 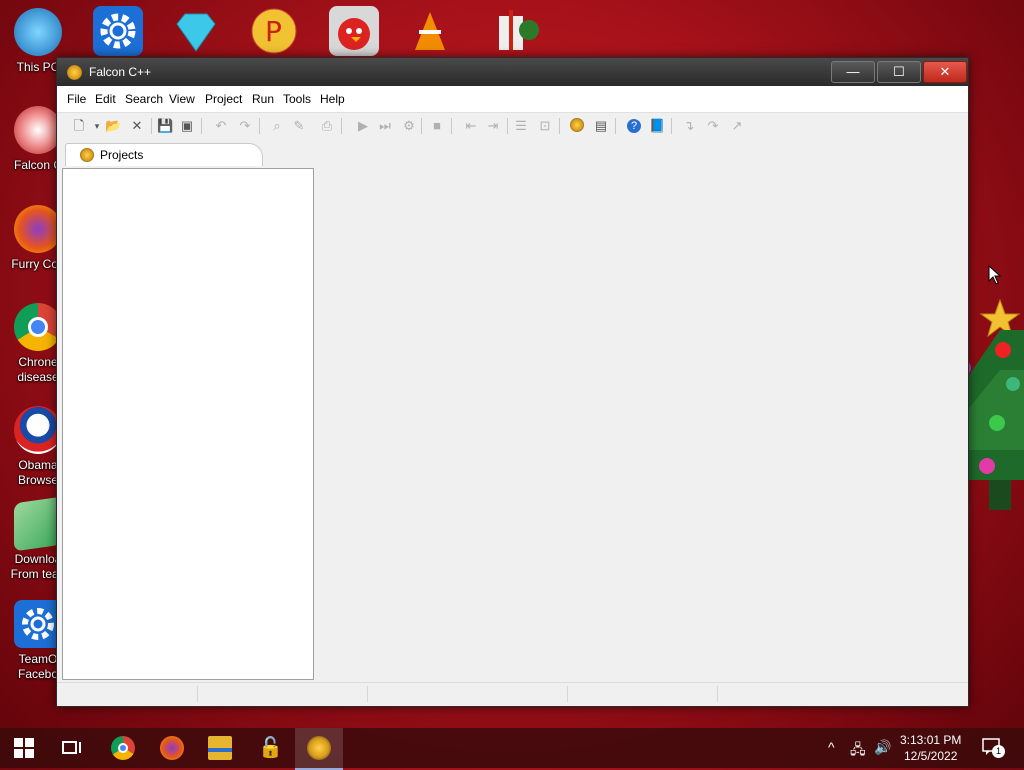 What do you see at coordinates (512, 31) in the screenshot?
I see `gift-decoration-icon` at bounding box center [512, 31].